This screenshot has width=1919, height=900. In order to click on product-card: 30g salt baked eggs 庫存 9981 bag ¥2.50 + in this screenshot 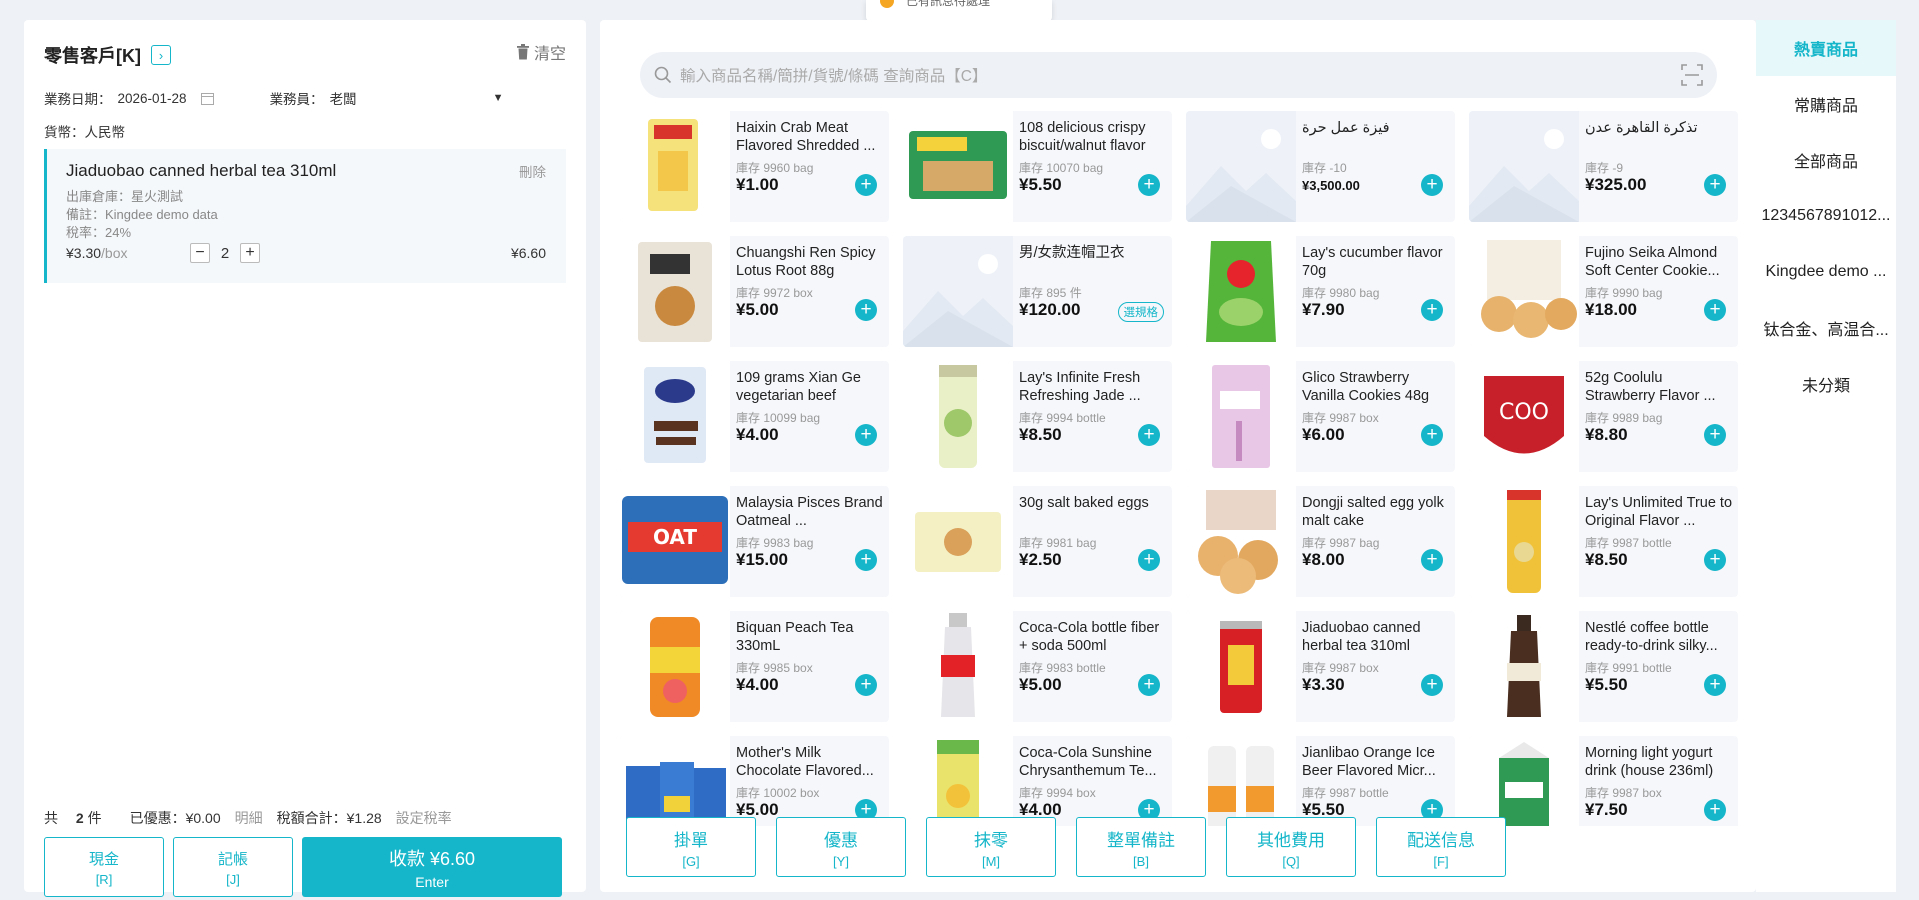, I will do `click(1037, 541)`.